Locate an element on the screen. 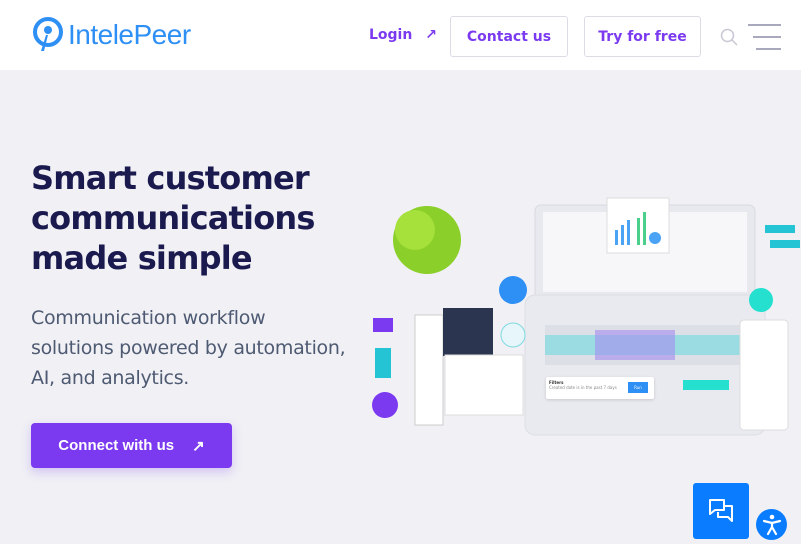 This screenshot has width=801, height=544. try-for-free-button: Try for free is located at coordinates (642, 36).